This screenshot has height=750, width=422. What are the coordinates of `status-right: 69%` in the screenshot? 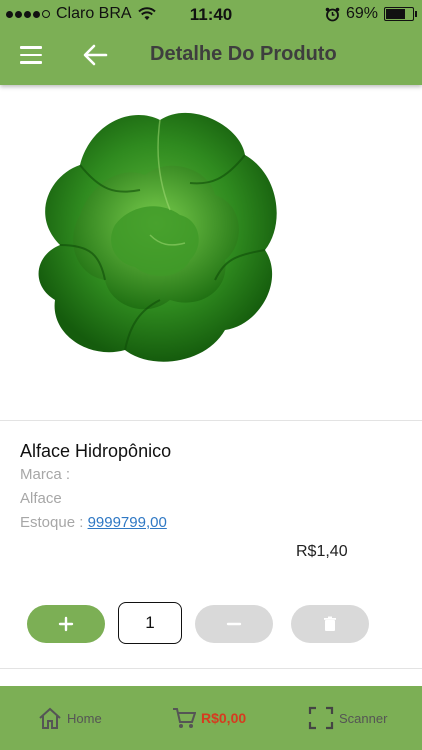 It's located at (371, 14).